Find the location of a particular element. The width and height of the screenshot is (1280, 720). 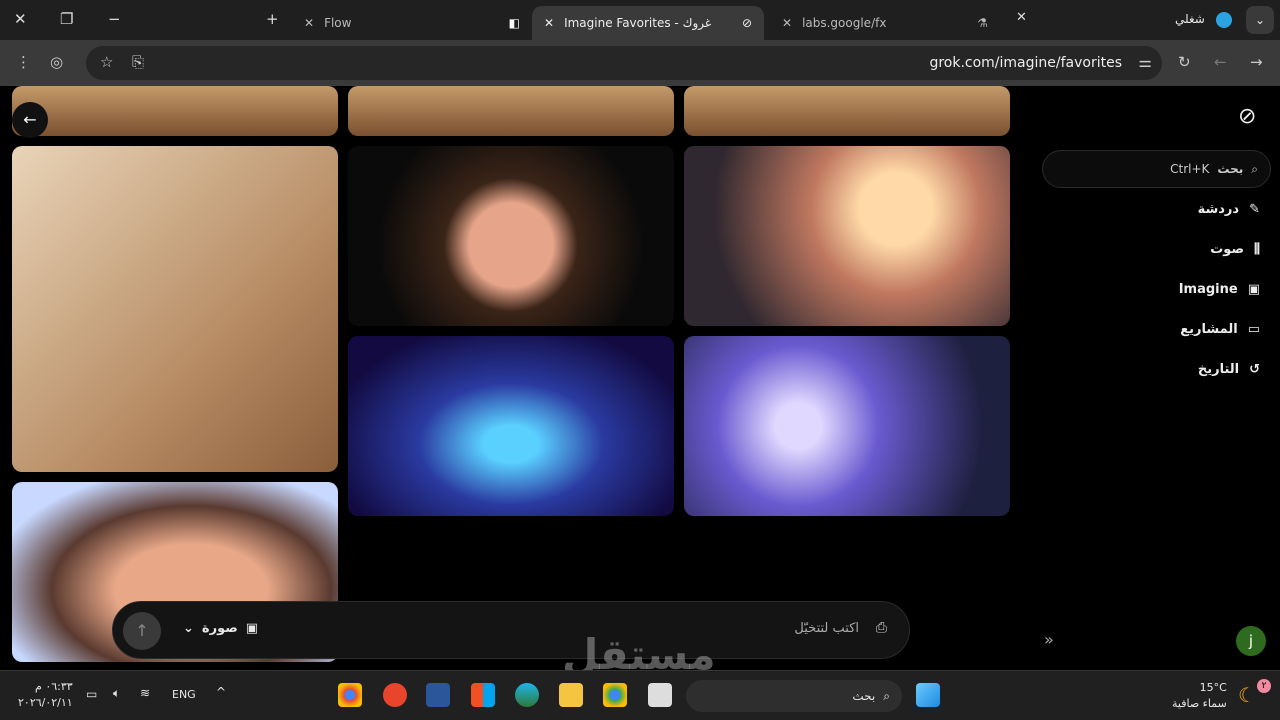

reload-icon: ↻ is located at coordinates (1184, 62).